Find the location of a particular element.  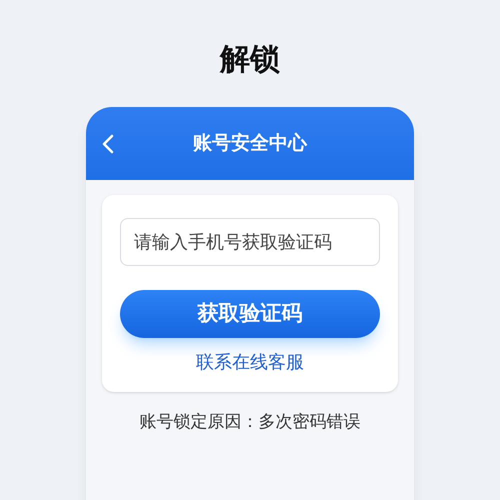

back-icon is located at coordinates (108, 144).